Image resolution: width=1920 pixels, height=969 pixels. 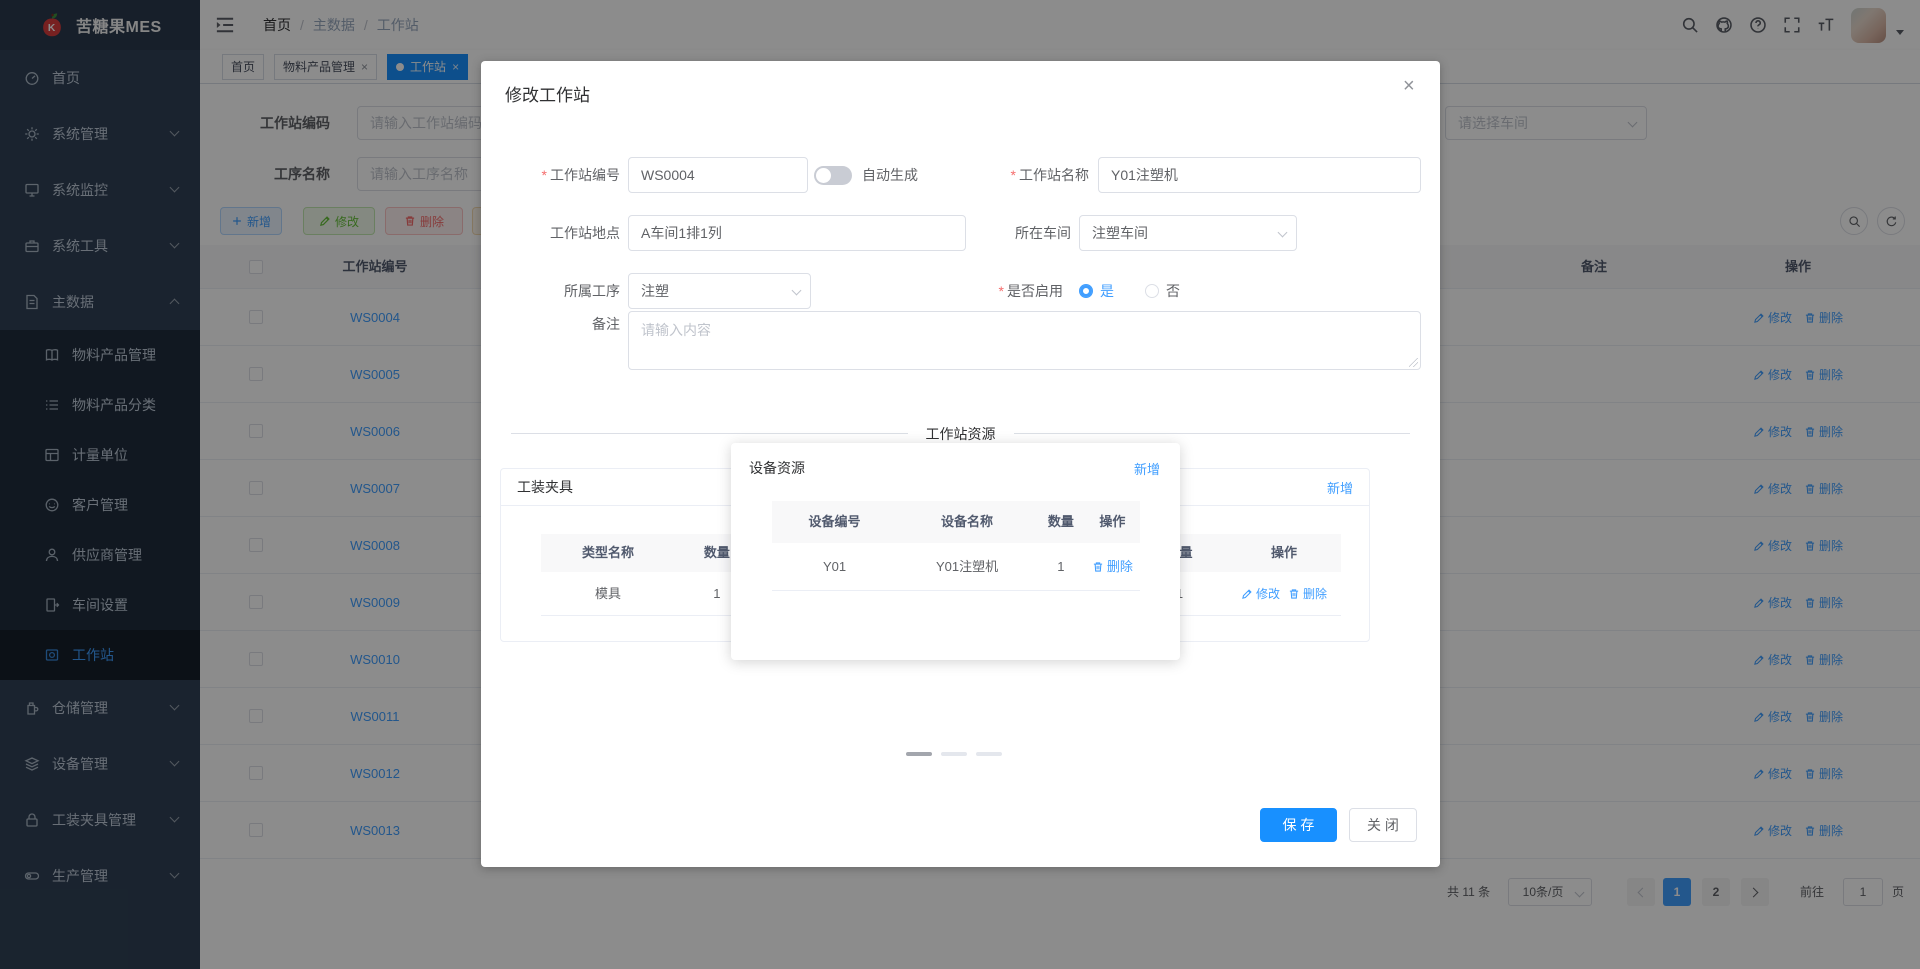 What do you see at coordinates (1049, 175) in the screenshot?
I see `name-label: * 工作站名称` at bounding box center [1049, 175].